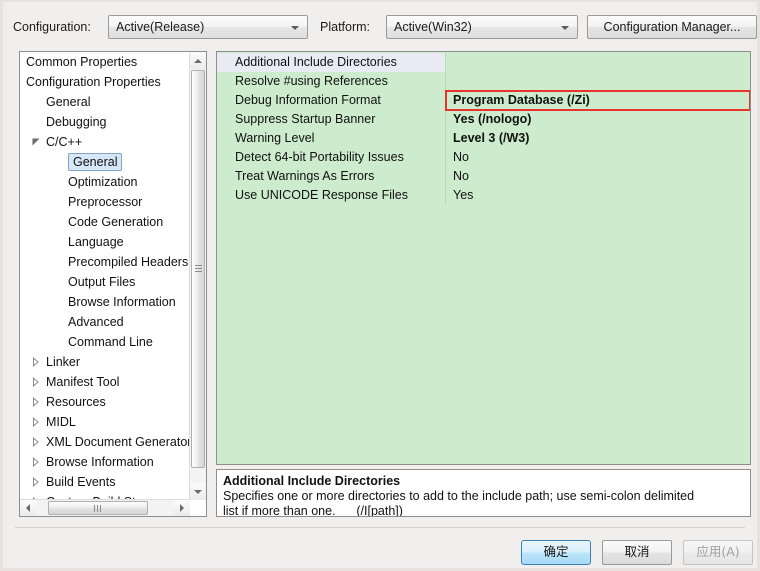 The height and width of the screenshot is (571, 760). I want to click on property-value: Yes (/nologo), so click(597, 119).